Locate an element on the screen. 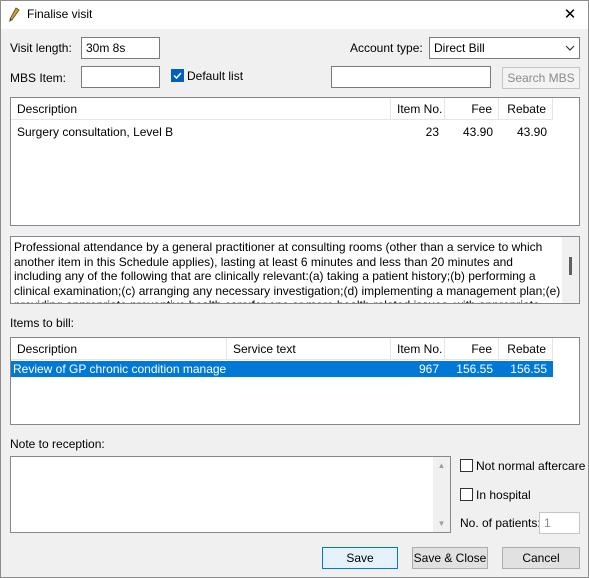 This screenshot has width=589, height=578. search-mbs-button: Search MBS is located at coordinates (541, 78).